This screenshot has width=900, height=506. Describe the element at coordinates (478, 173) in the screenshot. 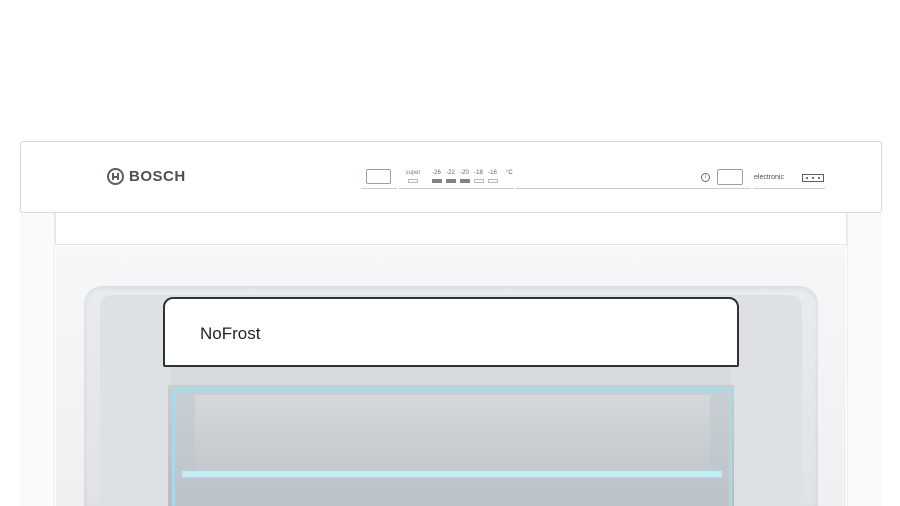

I see `temperature-label: -18` at that location.